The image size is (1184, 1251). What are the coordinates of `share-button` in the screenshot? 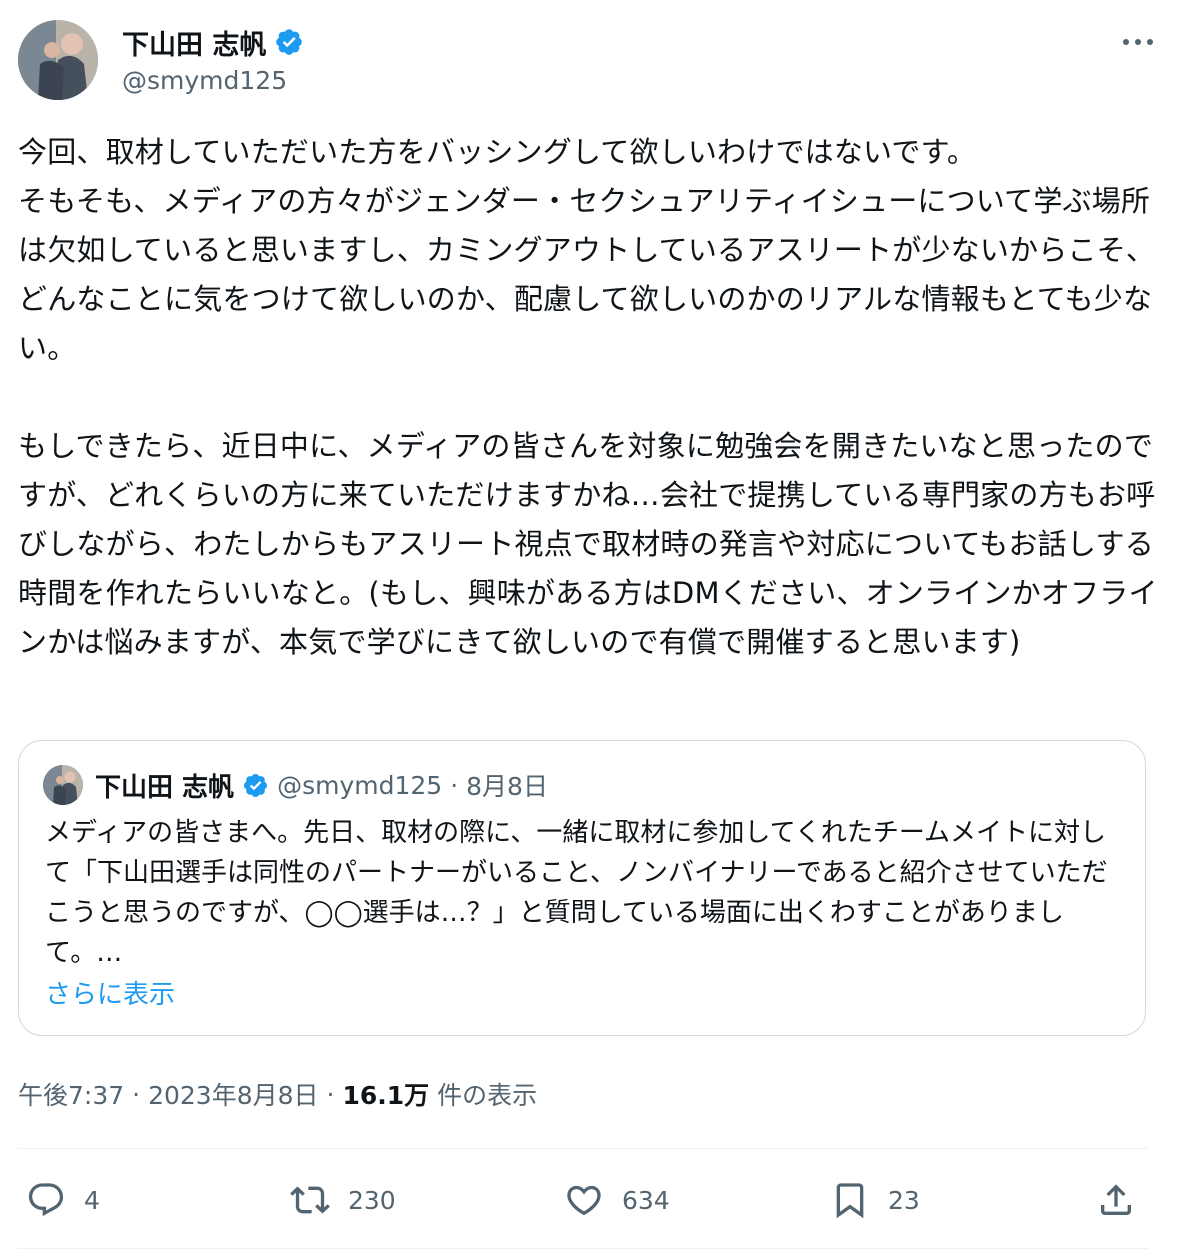 It's located at (1116, 1200).